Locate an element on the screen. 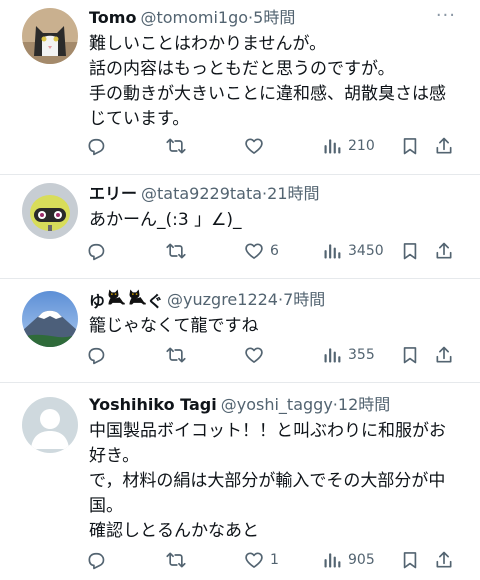 This screenshot has width=480, height=580. timestamp: 12時間 is located at coordinates (364, 404).